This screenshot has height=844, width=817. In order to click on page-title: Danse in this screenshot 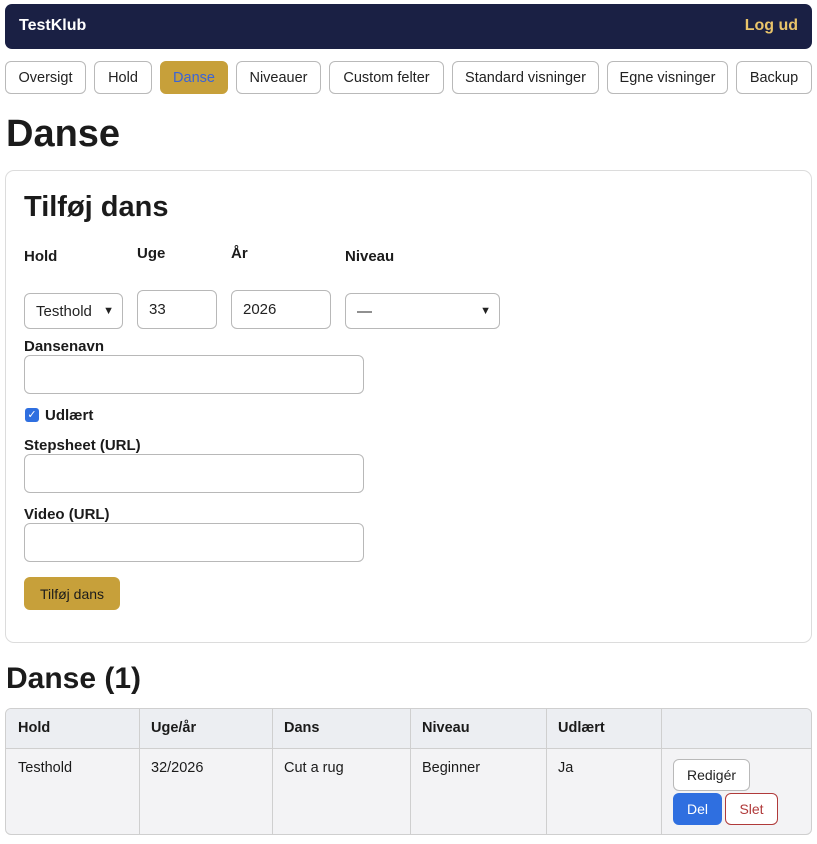, I will do `click(63, 134)`.